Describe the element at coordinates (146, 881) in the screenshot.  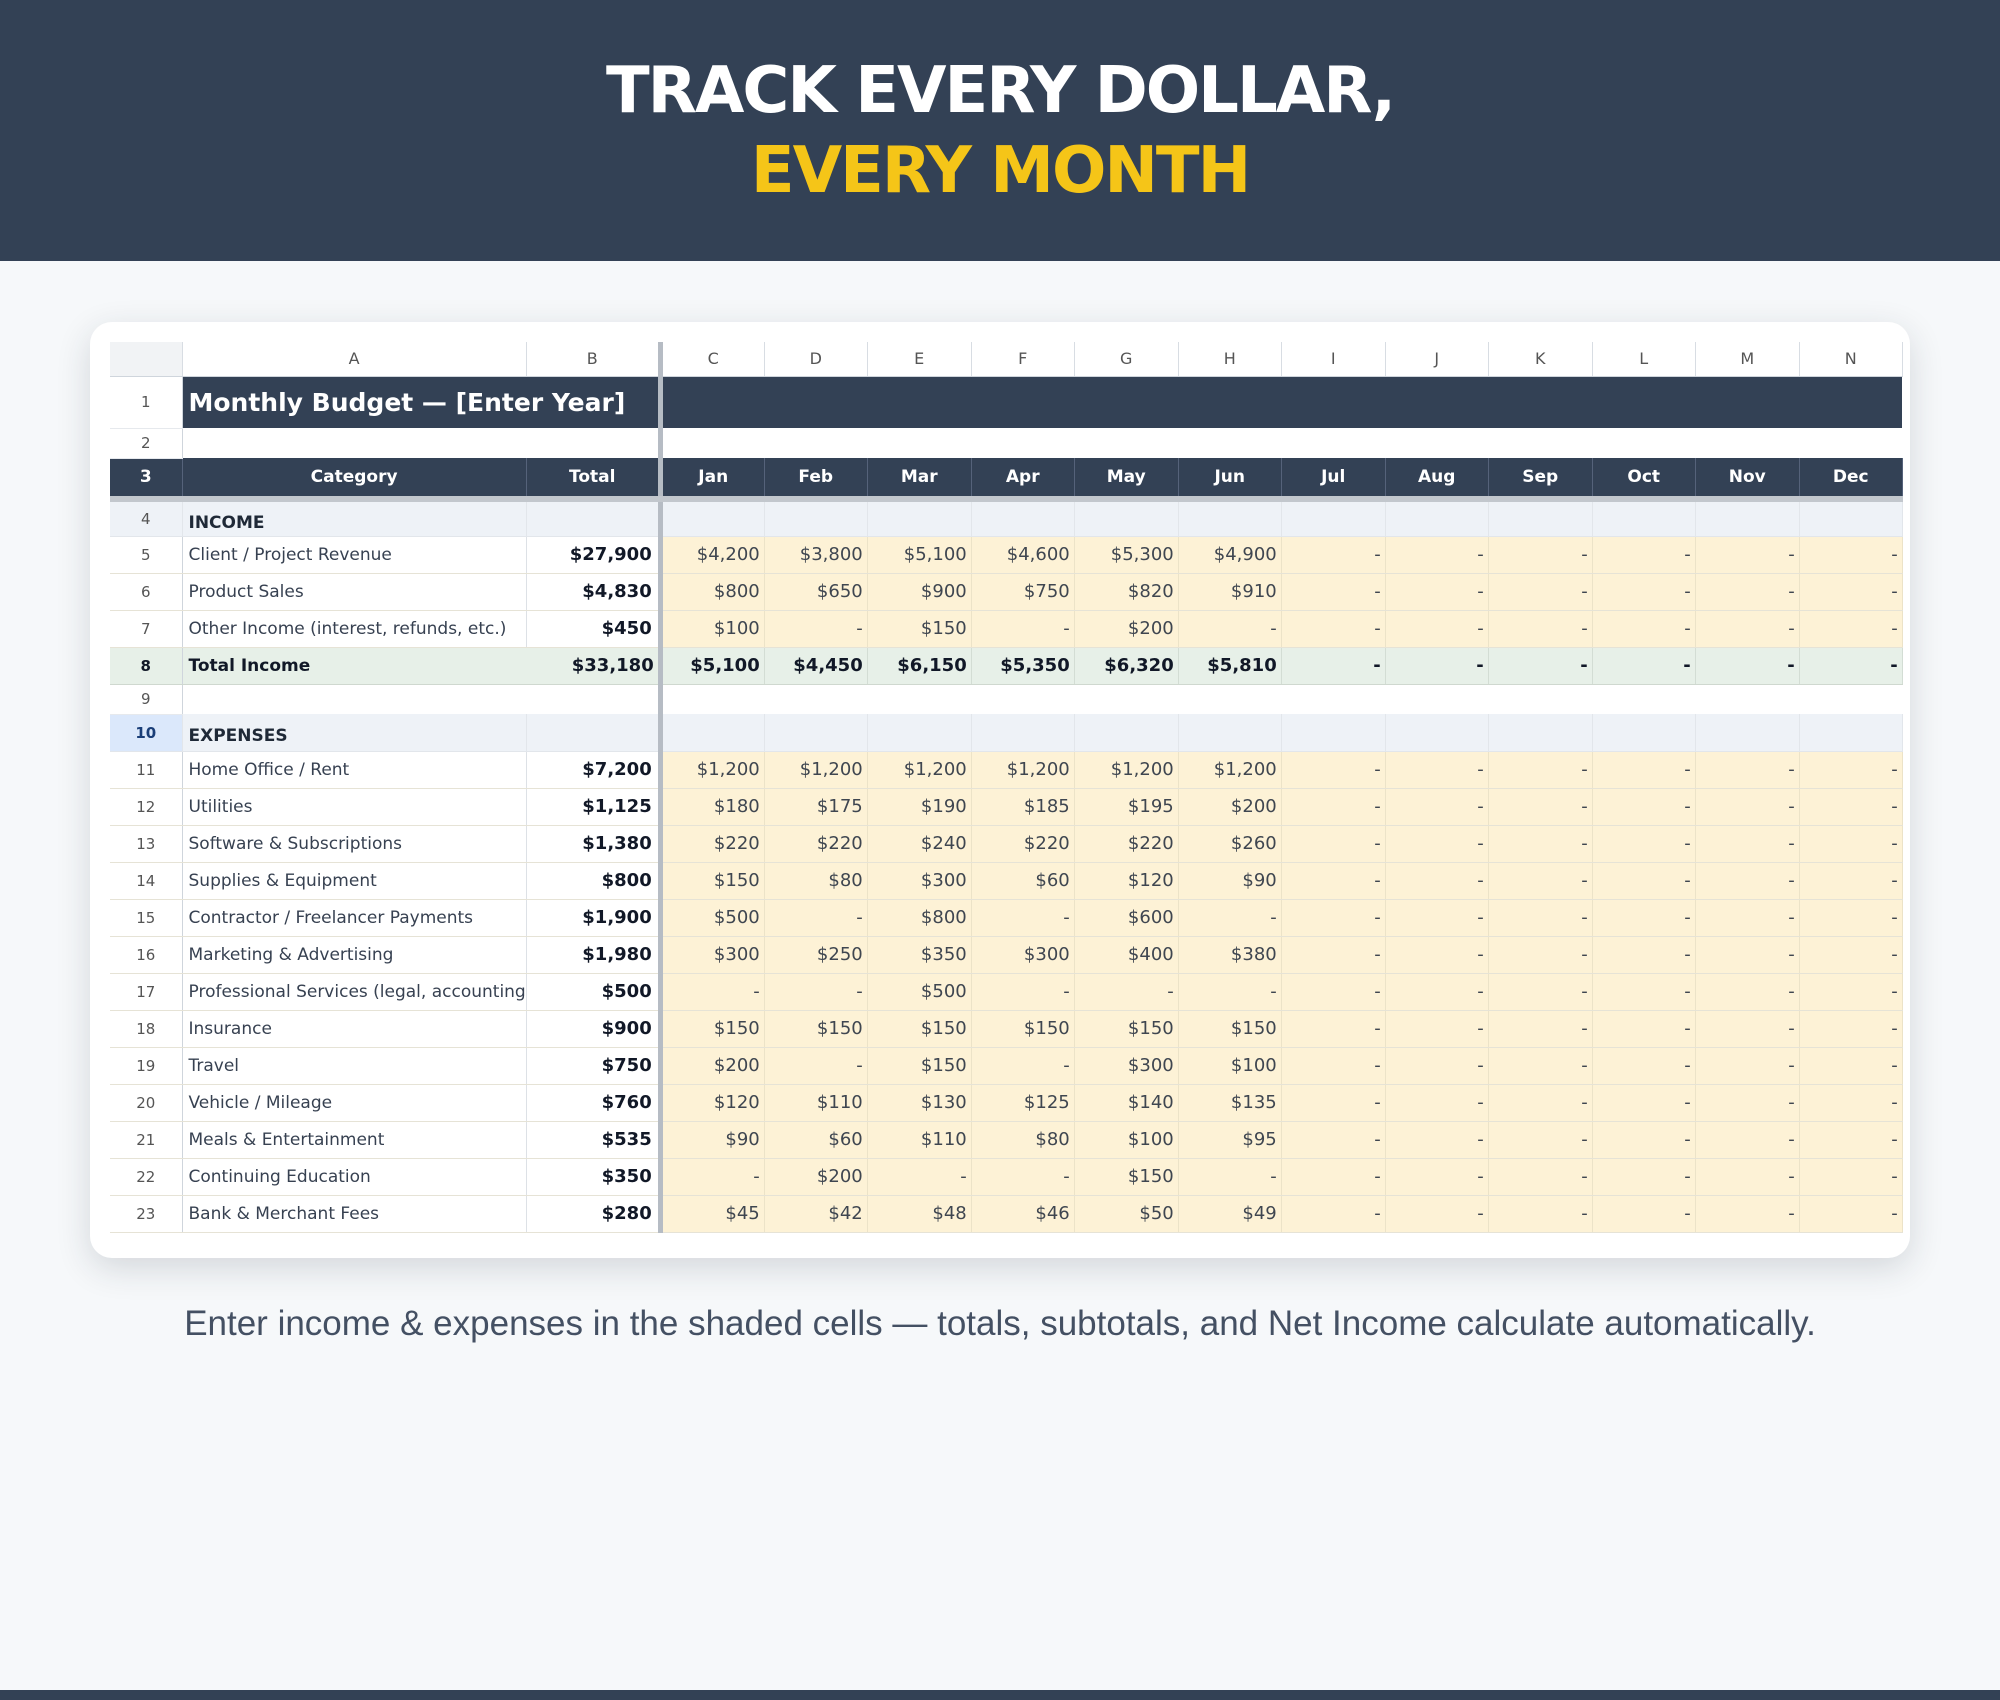
I see `row-number: 14` at that location.